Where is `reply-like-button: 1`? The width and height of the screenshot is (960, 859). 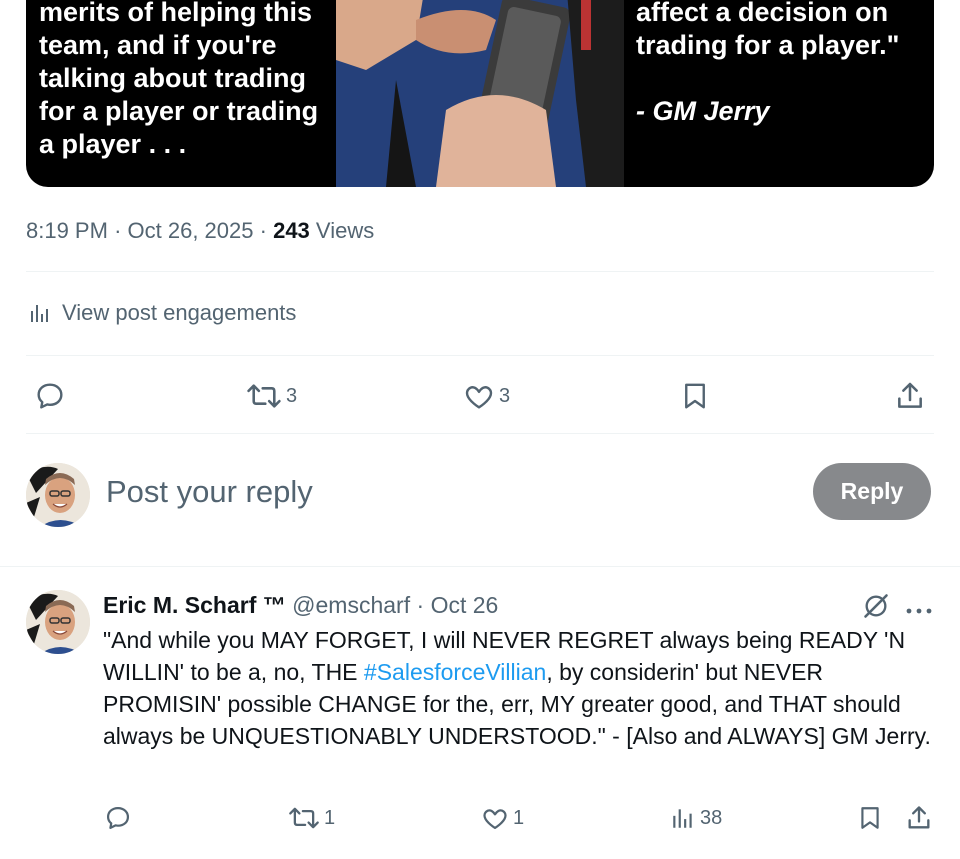 reply-like-button: 1 is located at coordinates (502, 818).